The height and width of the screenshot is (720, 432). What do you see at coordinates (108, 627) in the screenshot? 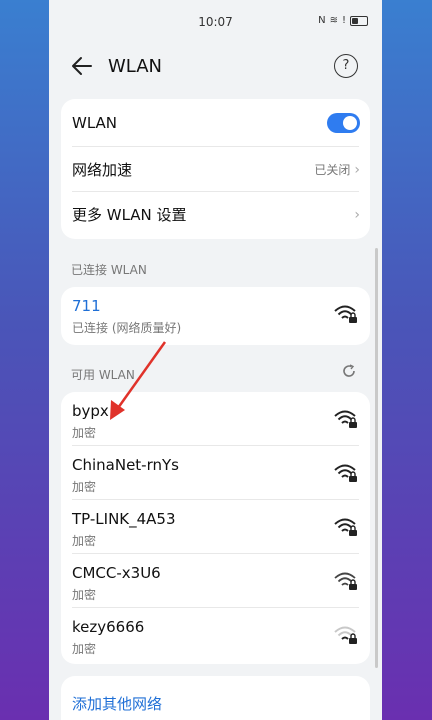
I see `network-name: kezy6666` at bounding box center [108, 627].